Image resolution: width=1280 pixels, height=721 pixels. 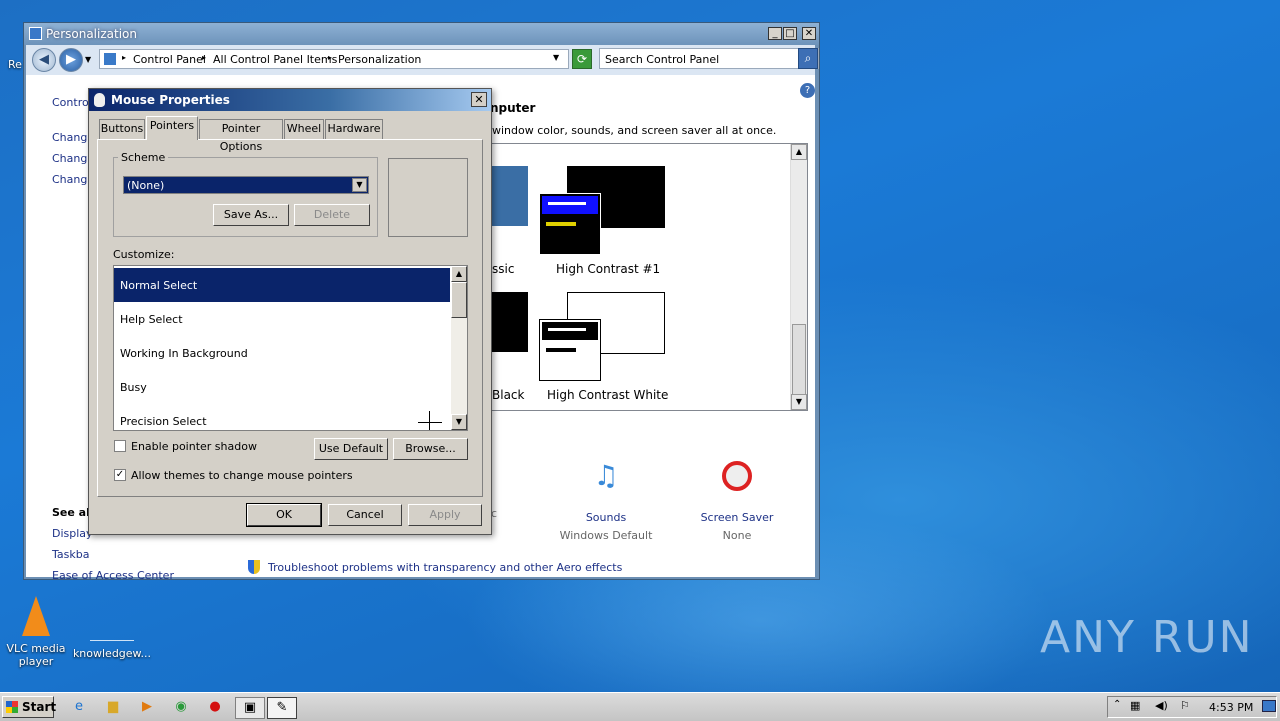 I want to click on ok-button: OK, so click(x=284, y=515).